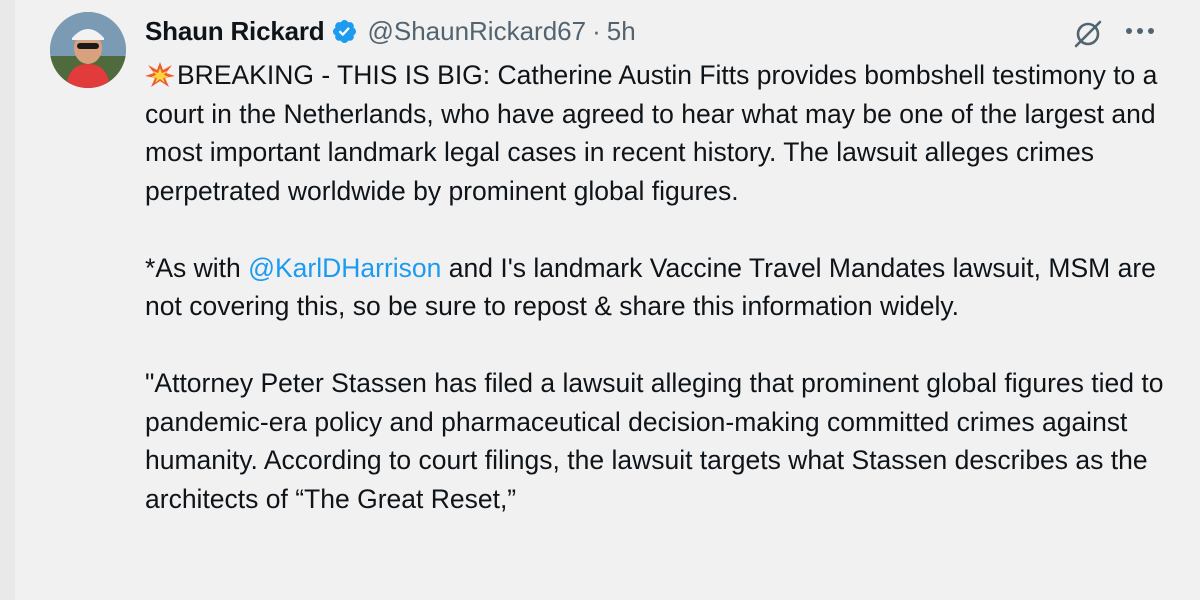  I want to click on tweet-header: Shaun Rickard @ShaunRickard67 · 5h, so click(390, 31).